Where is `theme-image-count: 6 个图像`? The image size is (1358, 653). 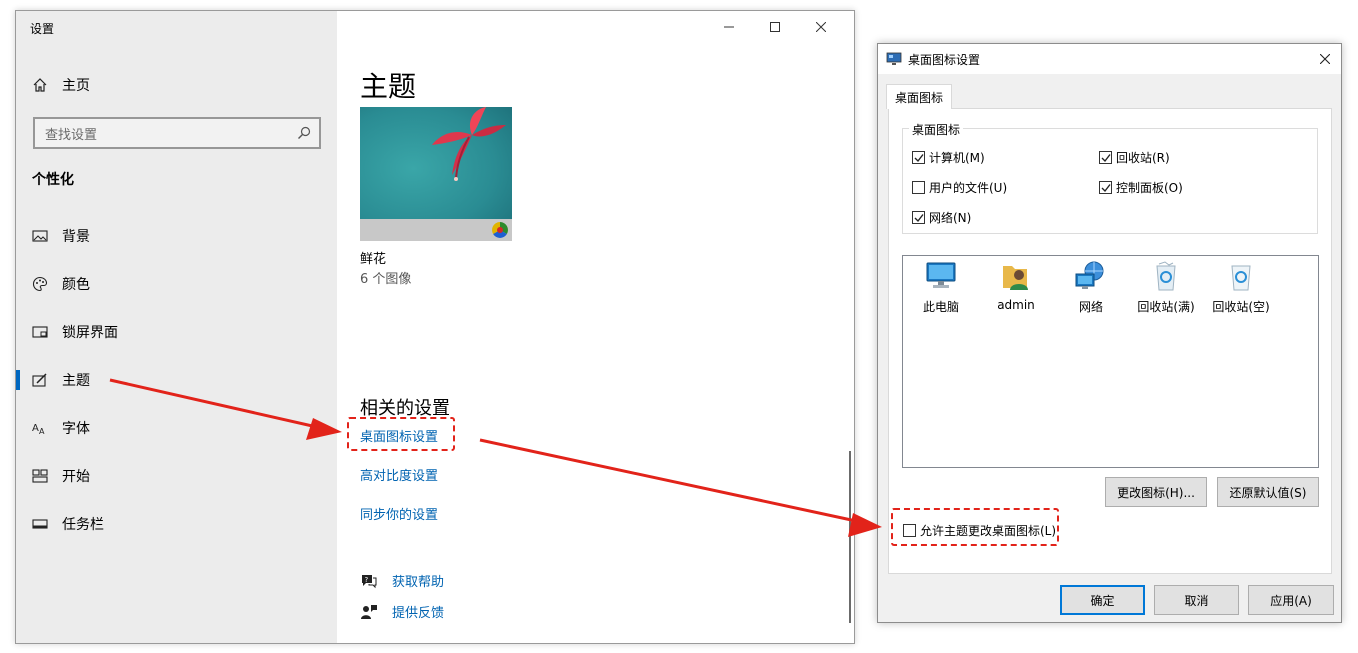 theme-image-count: 6 个图像 is located at coordinates (386, 279).